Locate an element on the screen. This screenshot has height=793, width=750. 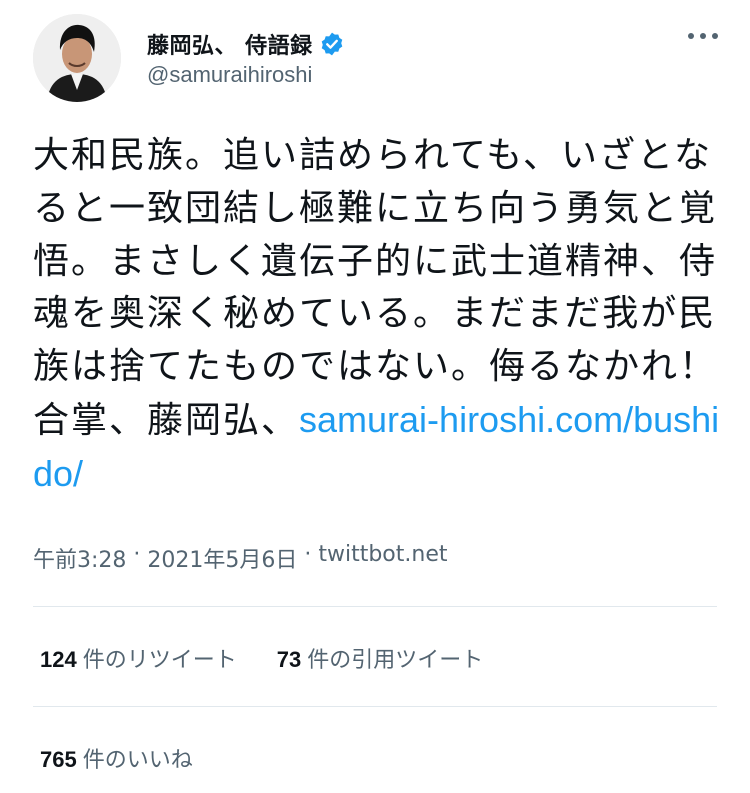
handle: @samuraihiroshi is located at coordinates (229, 75).